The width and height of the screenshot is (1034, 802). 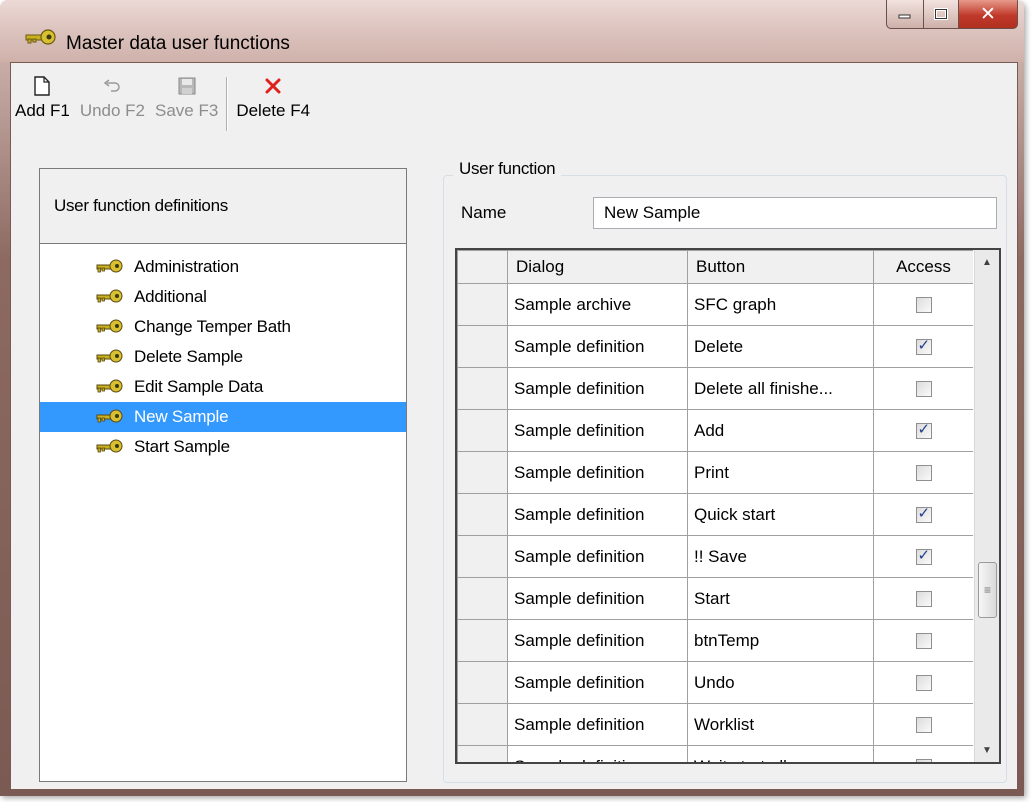 I want to click on dialog-cell: Sample archive, so click(x=597, y=304).